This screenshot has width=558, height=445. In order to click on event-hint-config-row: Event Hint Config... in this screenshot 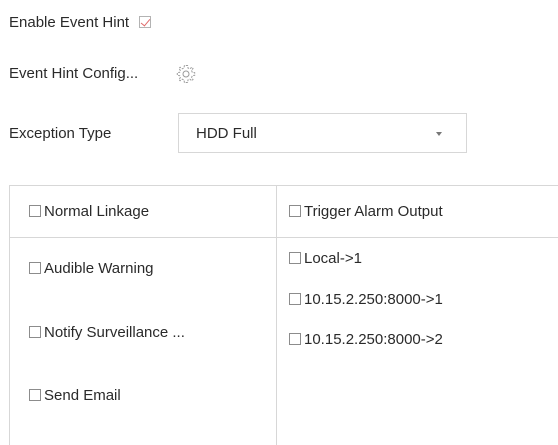, I will do `click(73, 73)`.